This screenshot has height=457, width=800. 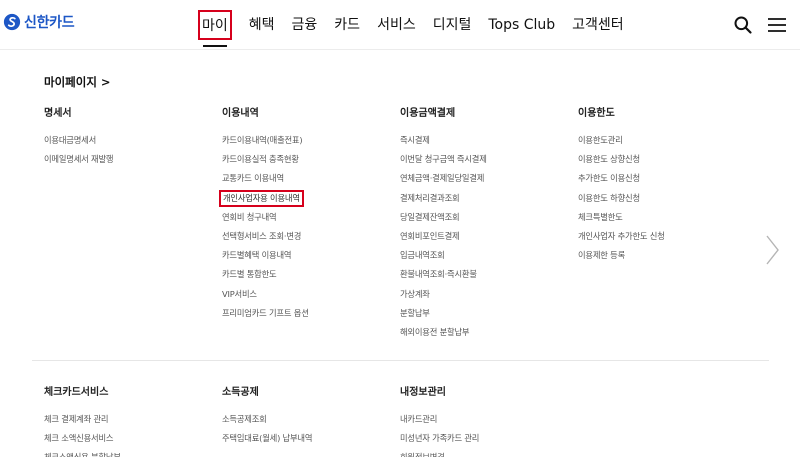 I want to click on section-title: 명세서, so click(x=58, y=113).